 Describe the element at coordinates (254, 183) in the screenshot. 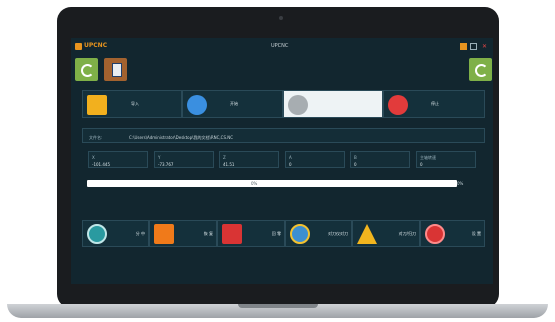

I see `progress-label: 0%` at that location.